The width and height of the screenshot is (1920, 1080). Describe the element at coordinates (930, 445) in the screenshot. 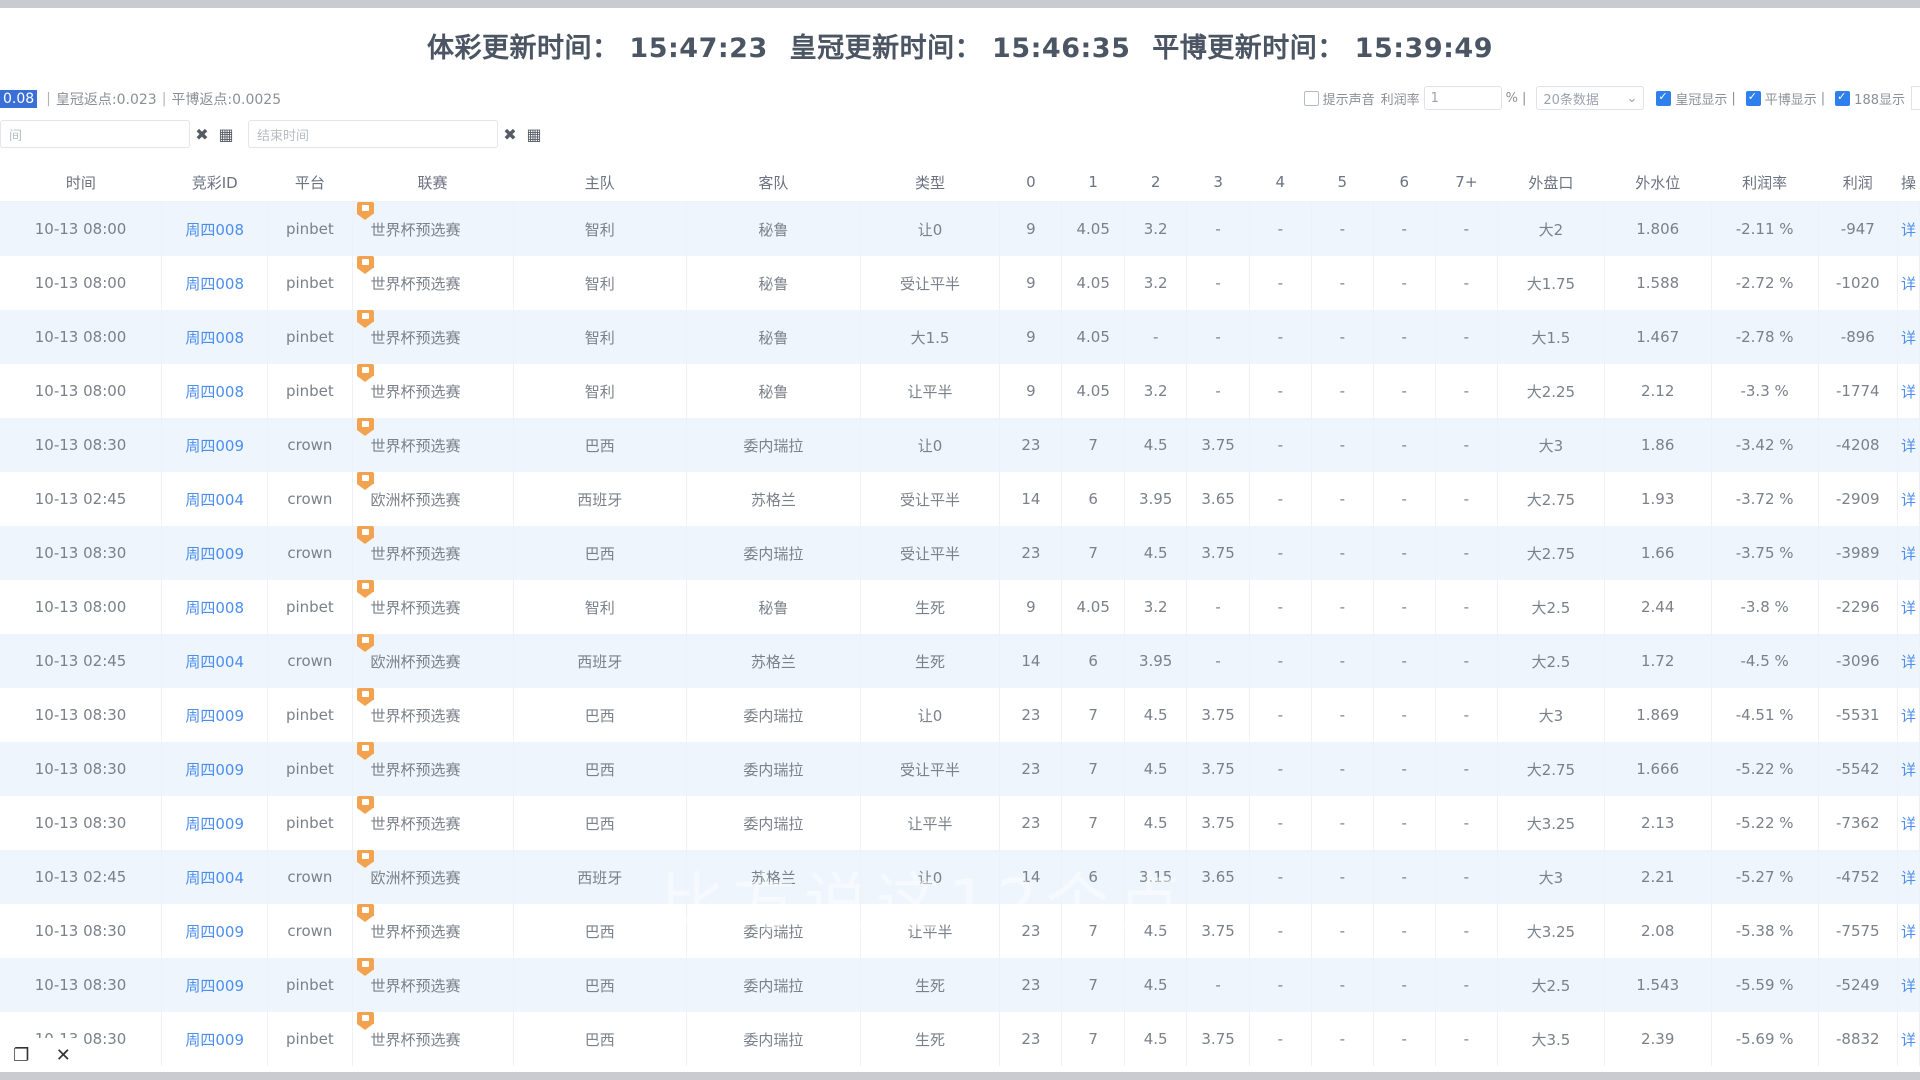

I see `cell-bet-type: 让0` at that location.